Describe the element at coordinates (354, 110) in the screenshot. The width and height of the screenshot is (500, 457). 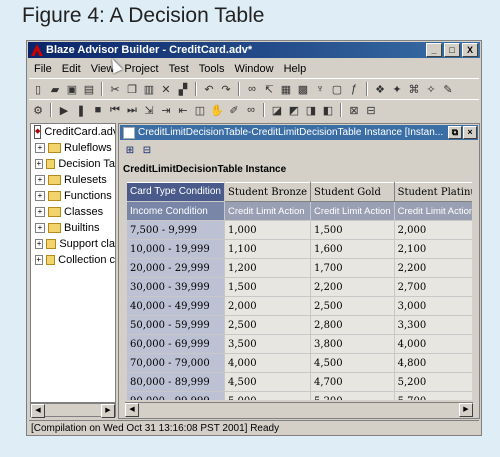
I see `clear-icon: ⊠` at that location.